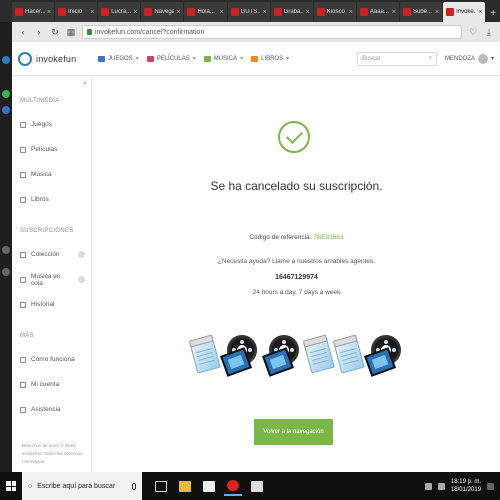 Image resolution: width=500 pixels, height=500 pixels. What do you see at coordinates (55, 174) in the screenshot?
I see `sidebar-item: Música` at bounding box center [55, 174].